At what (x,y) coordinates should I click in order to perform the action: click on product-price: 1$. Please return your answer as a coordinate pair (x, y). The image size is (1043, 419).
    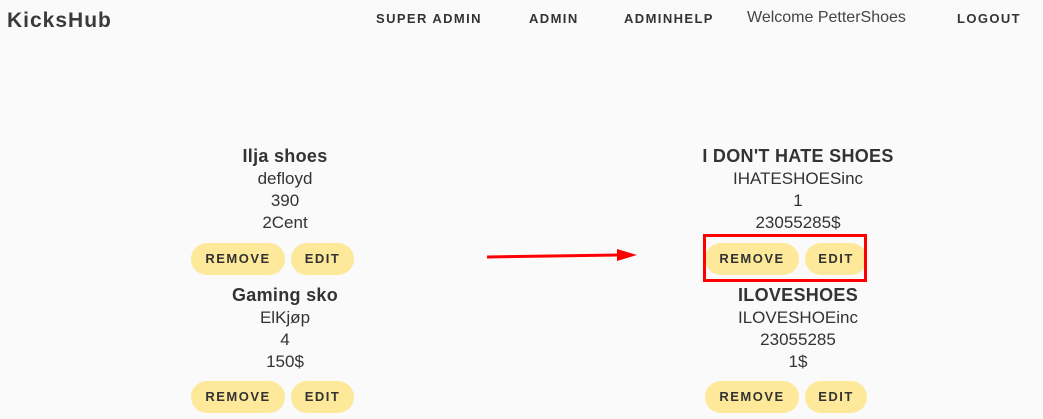
    Looking at the image, I should click on (798, 361).